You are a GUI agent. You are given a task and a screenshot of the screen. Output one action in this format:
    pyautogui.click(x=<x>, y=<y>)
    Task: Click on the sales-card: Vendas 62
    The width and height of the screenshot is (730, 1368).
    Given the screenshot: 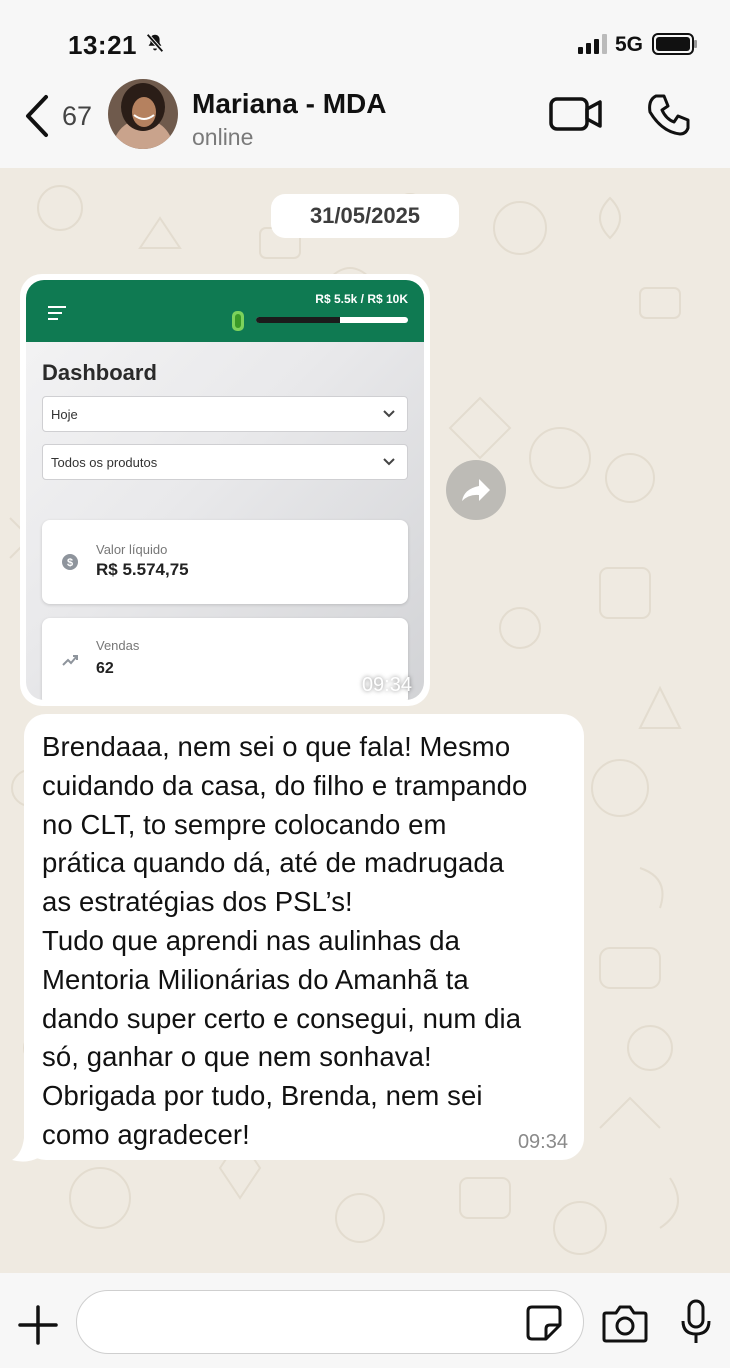 What is the action you would take?
    pyautogui.click(x=225, y=659)
    